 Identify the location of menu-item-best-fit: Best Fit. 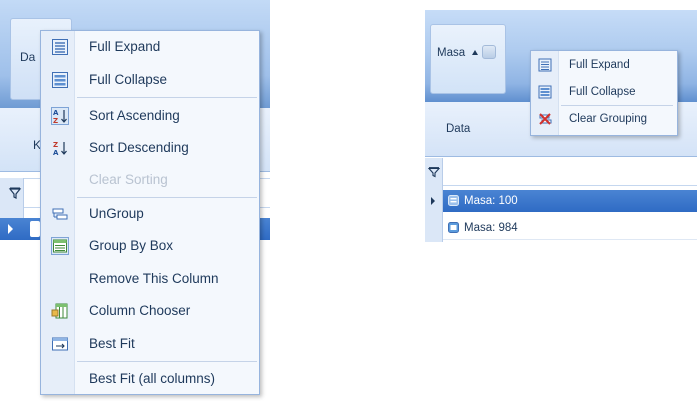
(150, 344).